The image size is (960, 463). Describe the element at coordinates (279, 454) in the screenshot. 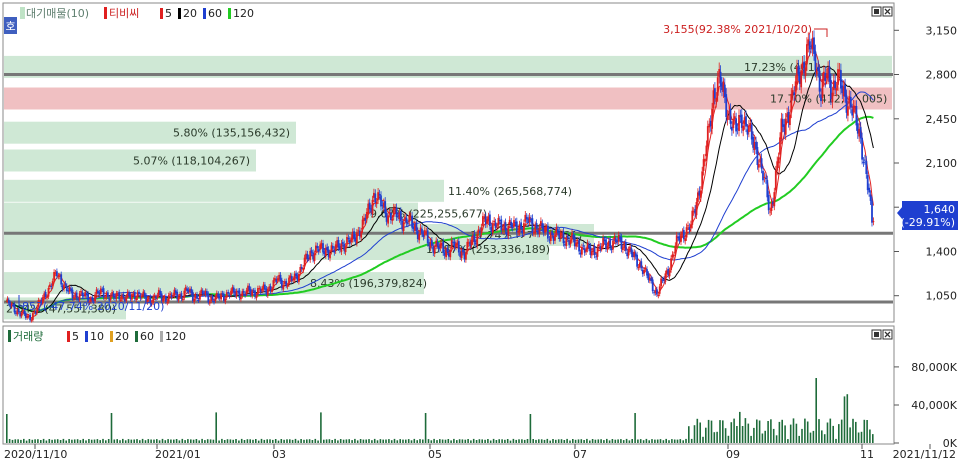

I see `x-tick-label: 03` at that location.